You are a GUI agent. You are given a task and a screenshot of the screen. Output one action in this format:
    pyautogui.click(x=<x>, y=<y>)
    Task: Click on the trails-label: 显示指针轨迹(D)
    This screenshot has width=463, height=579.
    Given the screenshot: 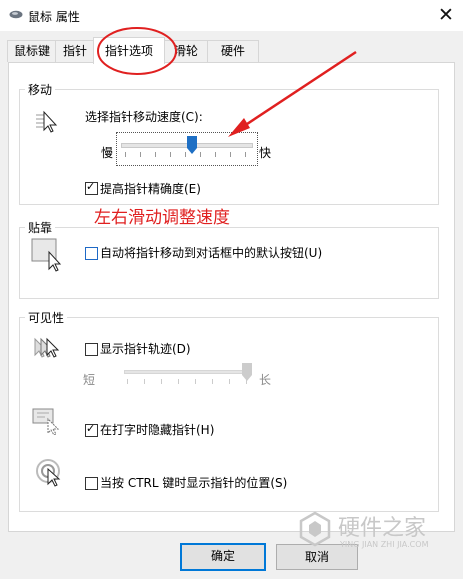 What is the action you would take?
    pyautogui.click(x=145, y=349)
    